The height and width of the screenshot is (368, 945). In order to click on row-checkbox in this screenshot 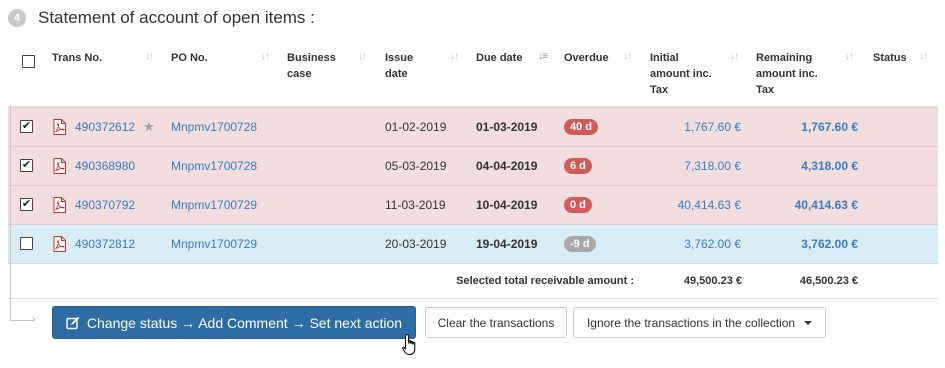, I will do `click(26, 243)`.